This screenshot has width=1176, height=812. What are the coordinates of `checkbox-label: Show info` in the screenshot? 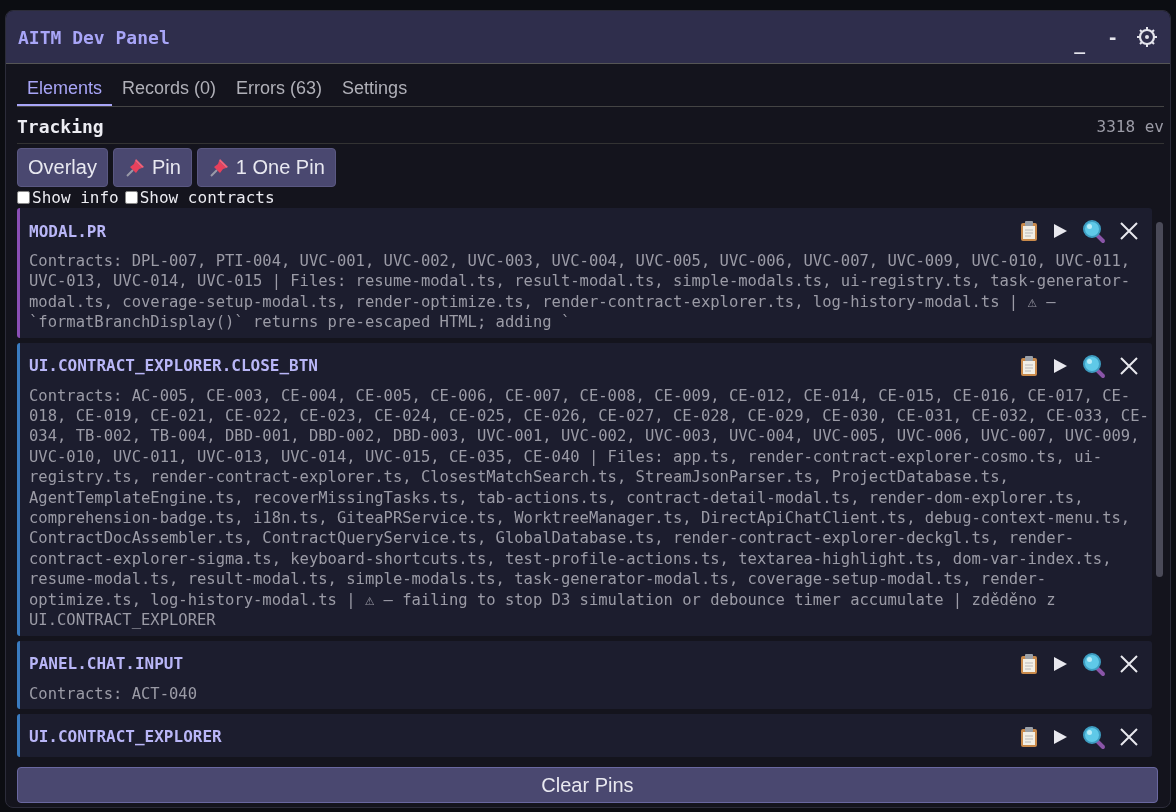 It's located at (75, 197).